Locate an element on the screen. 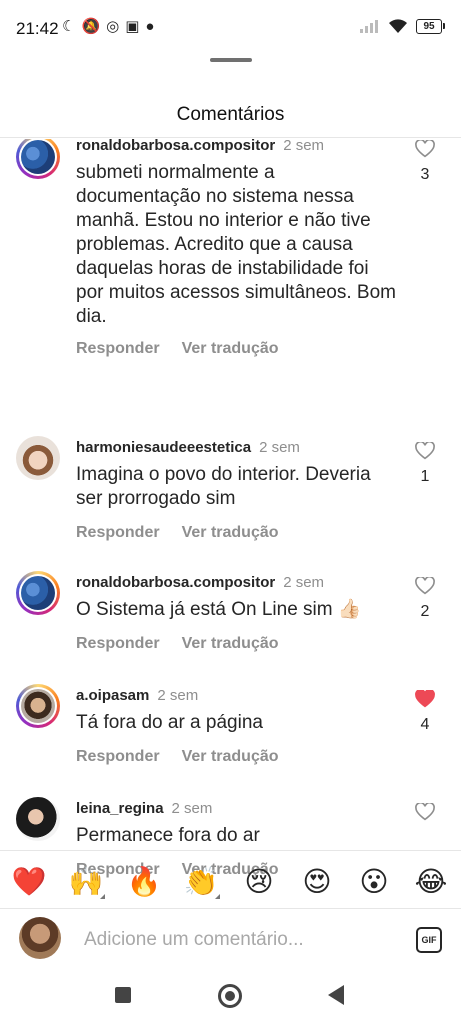 The image size is (461, 1024). moon-icon: ☾ is located at coordinates (69, 26).